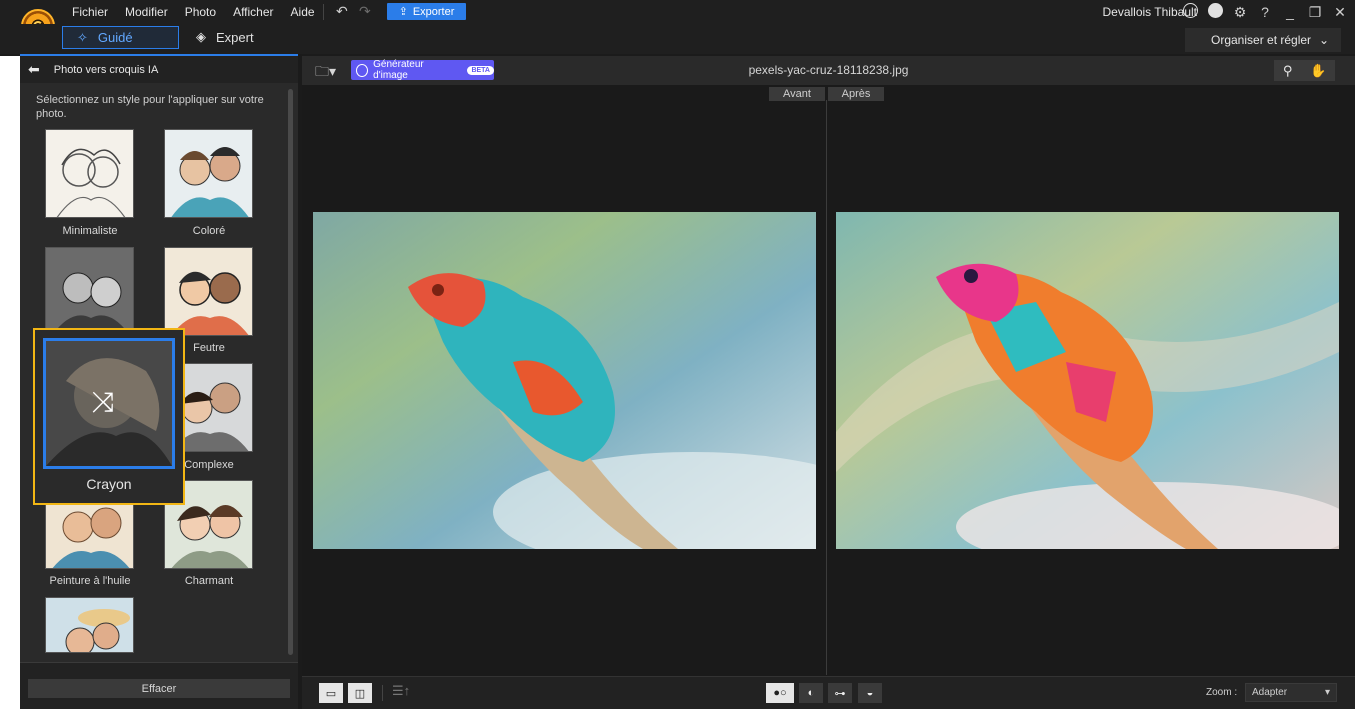  Describe the element at coordinates (91, 182) in the screenshot. I see `sketch-portrait-image` at that location.